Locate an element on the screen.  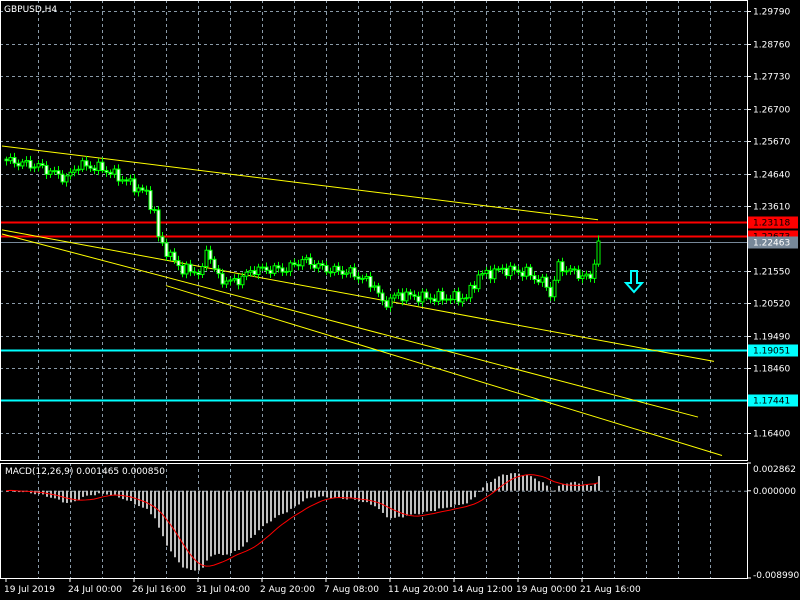
time-tick-label: 7 Aug 08:00 is located at coordinates (351, 590).